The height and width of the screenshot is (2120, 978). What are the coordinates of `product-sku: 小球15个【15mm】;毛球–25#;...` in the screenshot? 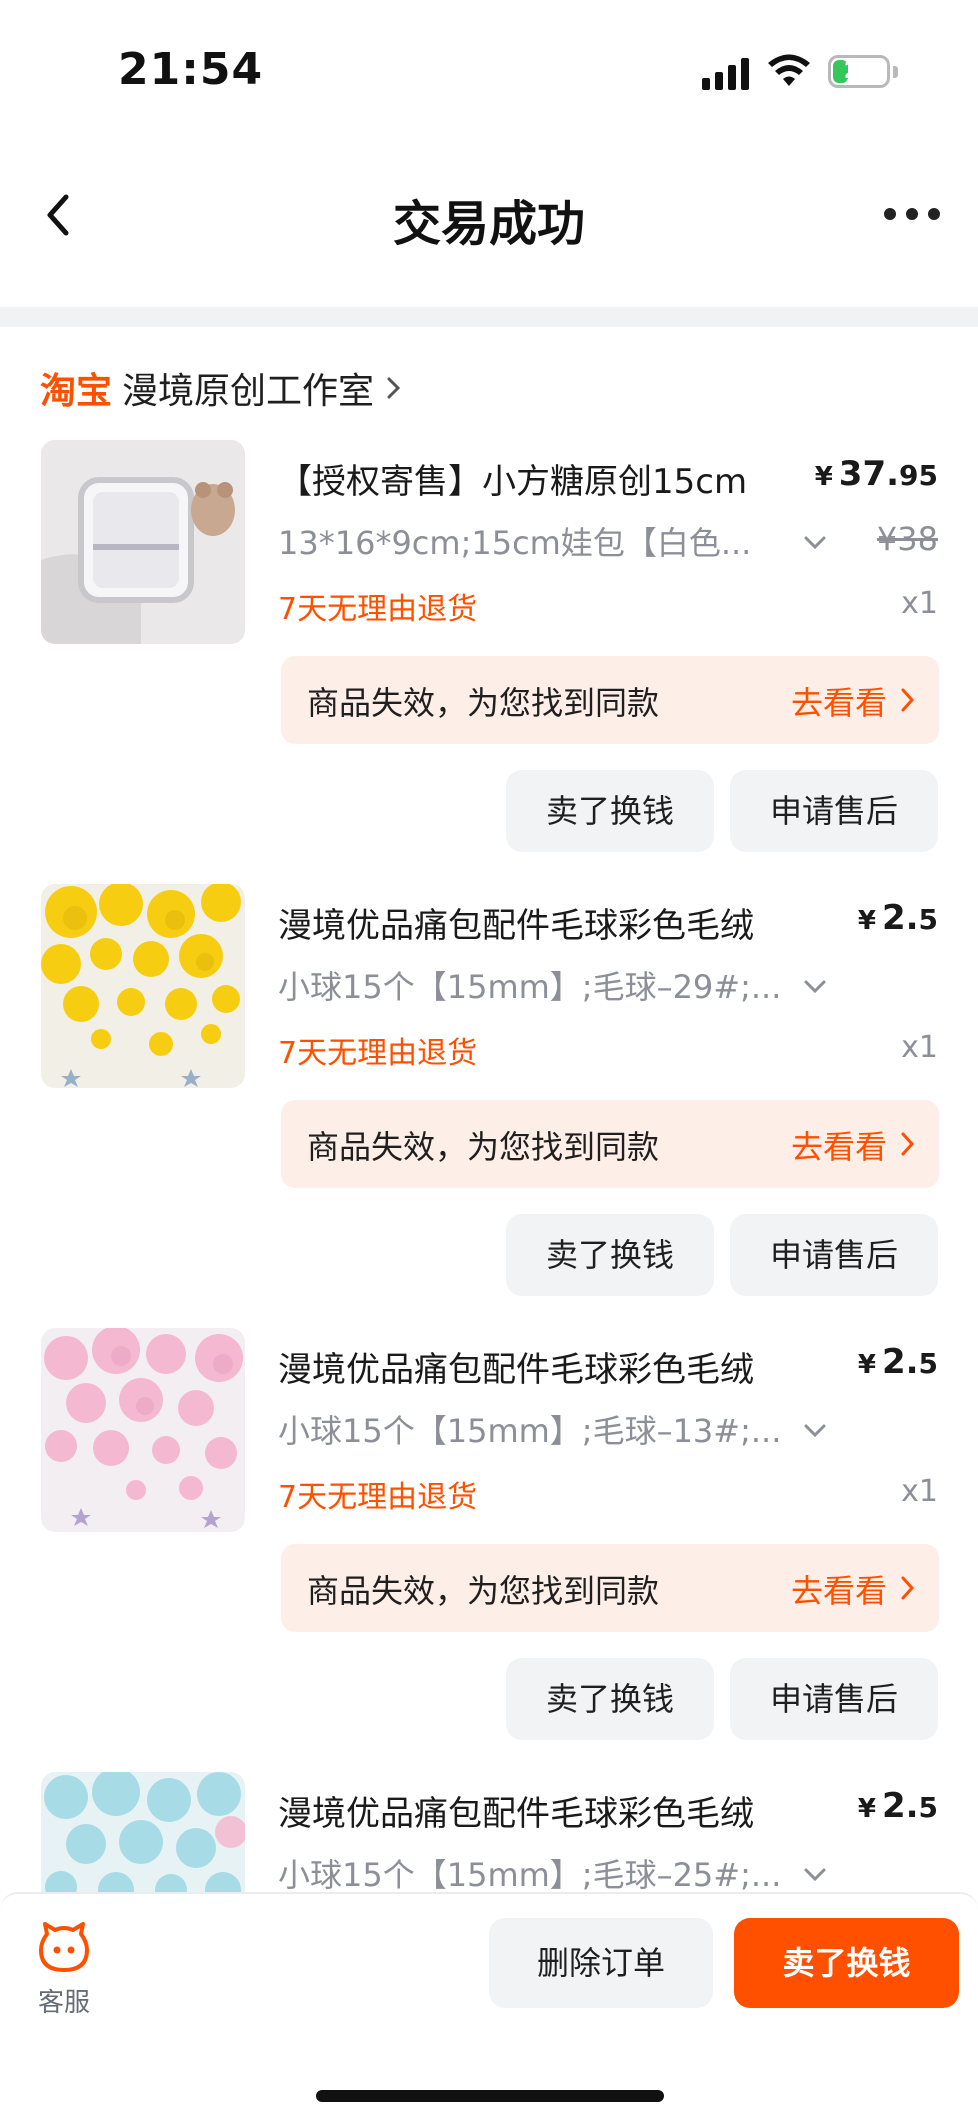 It's located at (538, 1871).